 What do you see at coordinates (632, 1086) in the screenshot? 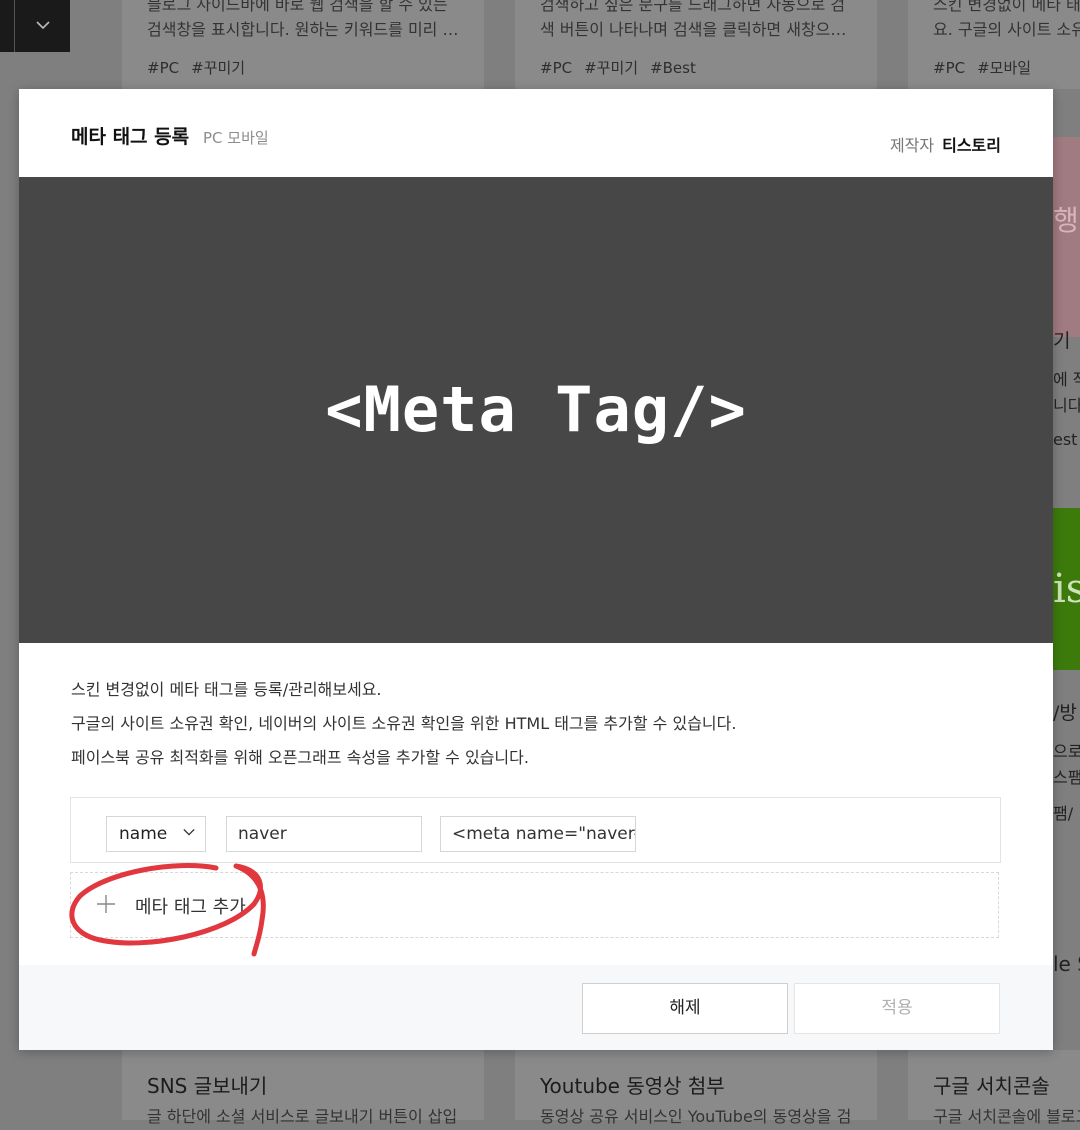
I see `plugin-card-title: Youtube 동영상 첨부` at bounding box center [632, 1086].